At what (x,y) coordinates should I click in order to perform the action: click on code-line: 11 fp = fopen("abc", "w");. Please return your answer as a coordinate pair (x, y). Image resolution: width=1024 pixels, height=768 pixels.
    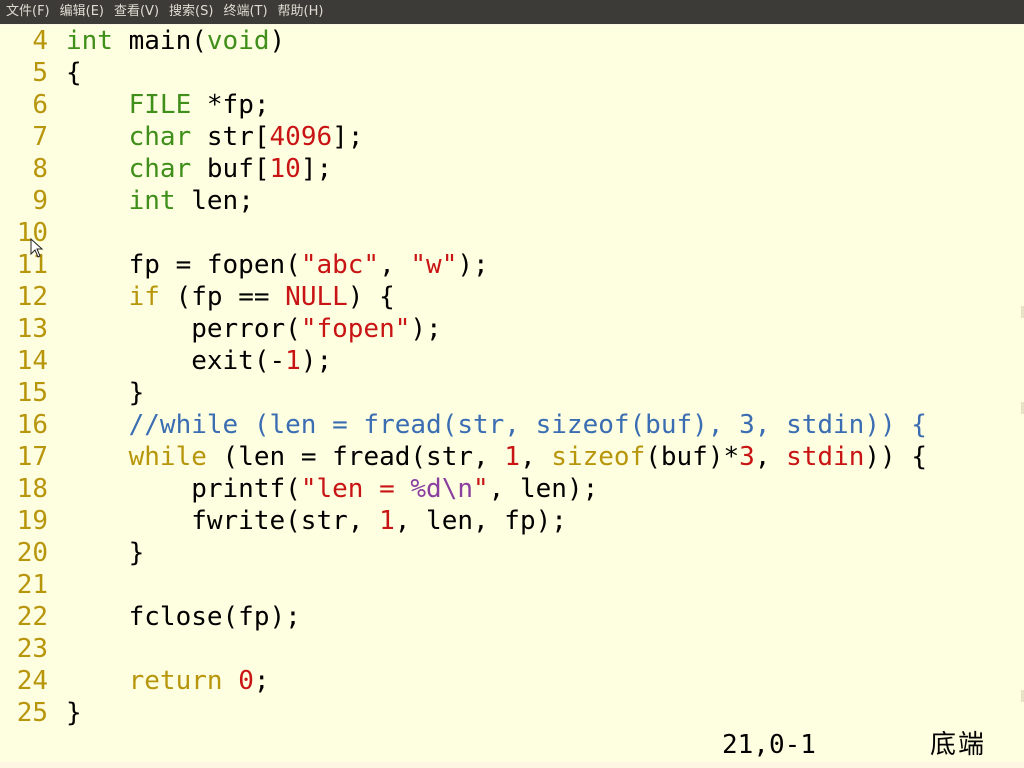
    Looking at the image, I should click on (512, 265).